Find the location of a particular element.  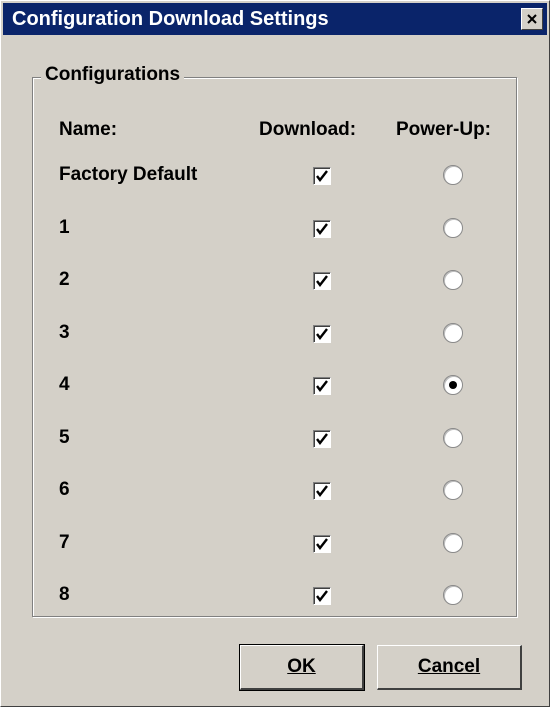

configuration-name: 4 is located at coordinates (64, 384).